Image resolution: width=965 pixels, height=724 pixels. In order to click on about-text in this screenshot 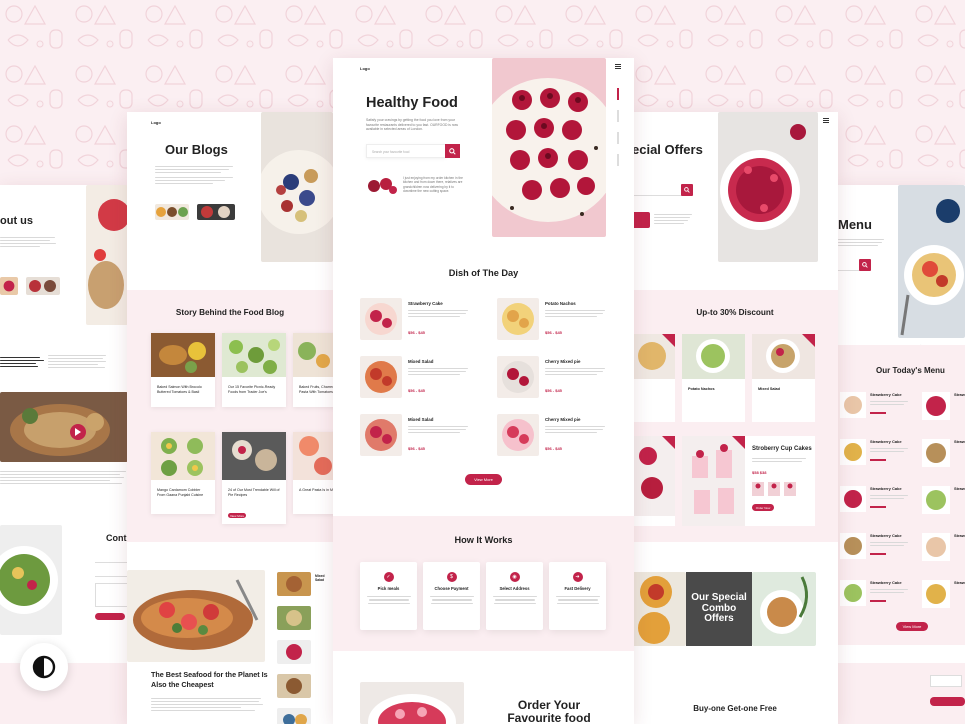, I will do `click(30, 242)`.